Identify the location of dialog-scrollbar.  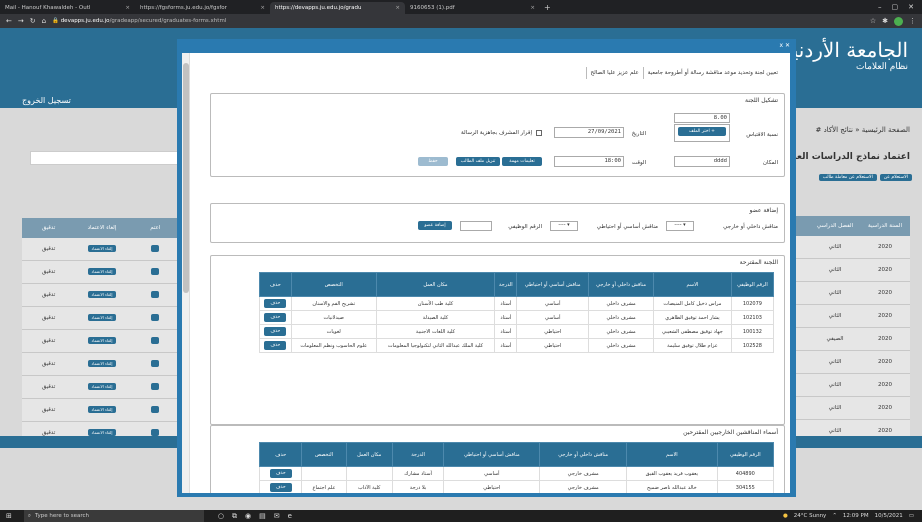
(186, 273).